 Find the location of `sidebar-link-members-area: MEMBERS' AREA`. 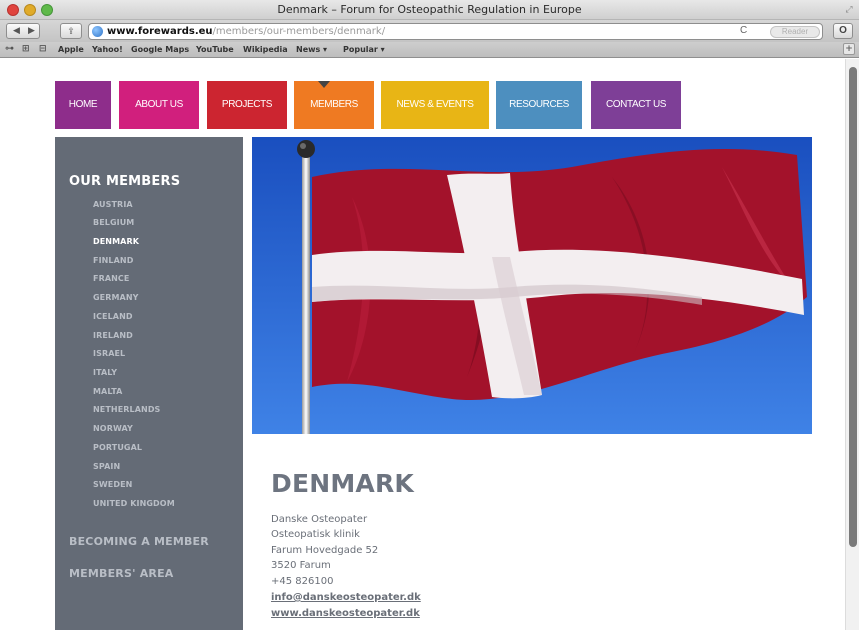

sidebar-link-members-area: MEMBERS' AREA is located at coordinates (121, 573).